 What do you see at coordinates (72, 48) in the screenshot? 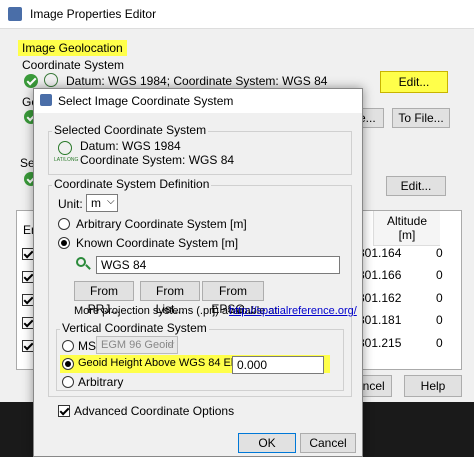
I see `image-geolocation-heading: Image Geolocation` at bounding box center [72, 48].